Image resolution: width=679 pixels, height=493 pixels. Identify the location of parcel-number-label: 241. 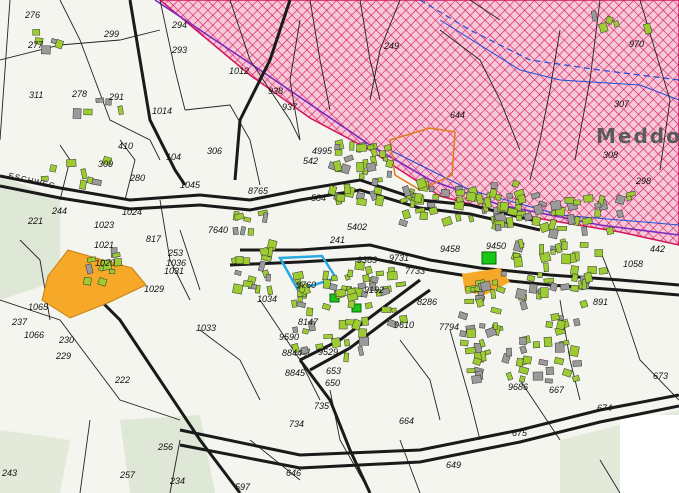
(337, 240).